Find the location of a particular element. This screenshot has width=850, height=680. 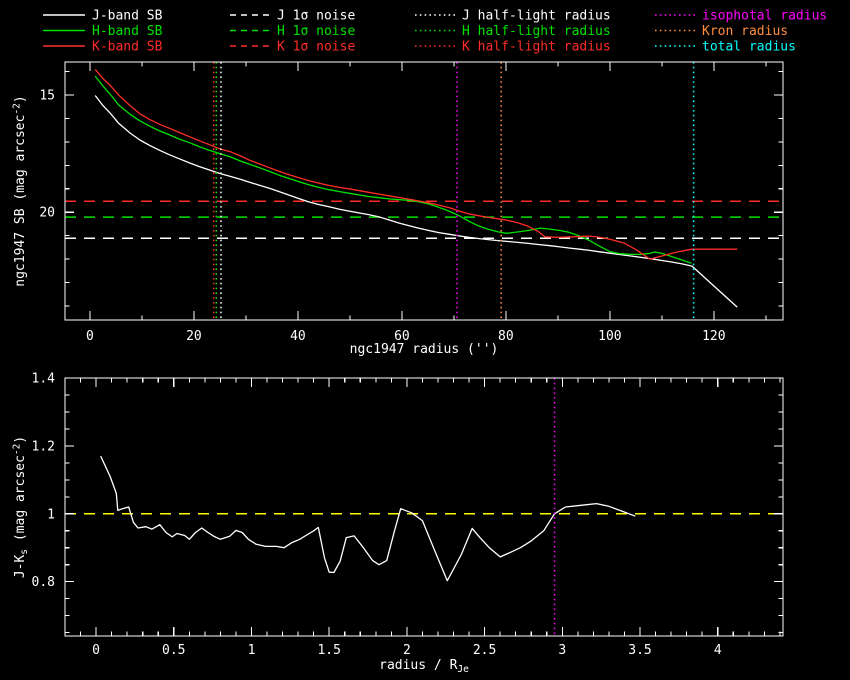

legend-item-j-band-sb: J-band SB is located at coordinates (103, 16).